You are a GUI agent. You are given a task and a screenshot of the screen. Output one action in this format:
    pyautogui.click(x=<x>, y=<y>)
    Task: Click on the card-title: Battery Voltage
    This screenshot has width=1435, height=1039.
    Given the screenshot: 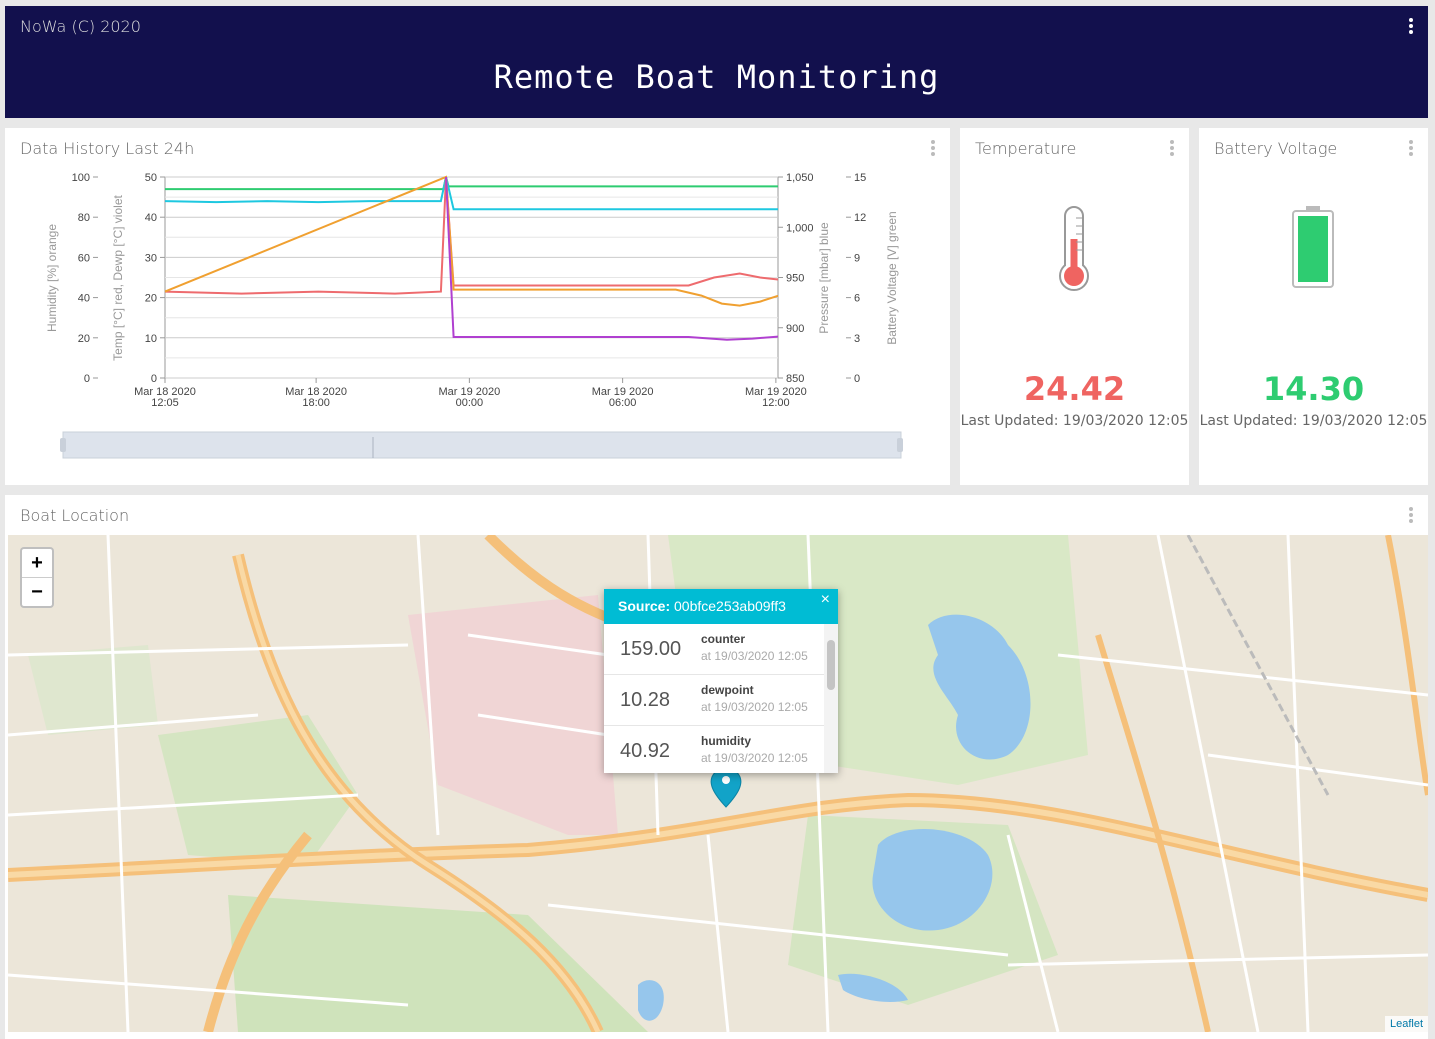 What is the action you would take?
    pyautogui.click(x=1276, y=148)
    